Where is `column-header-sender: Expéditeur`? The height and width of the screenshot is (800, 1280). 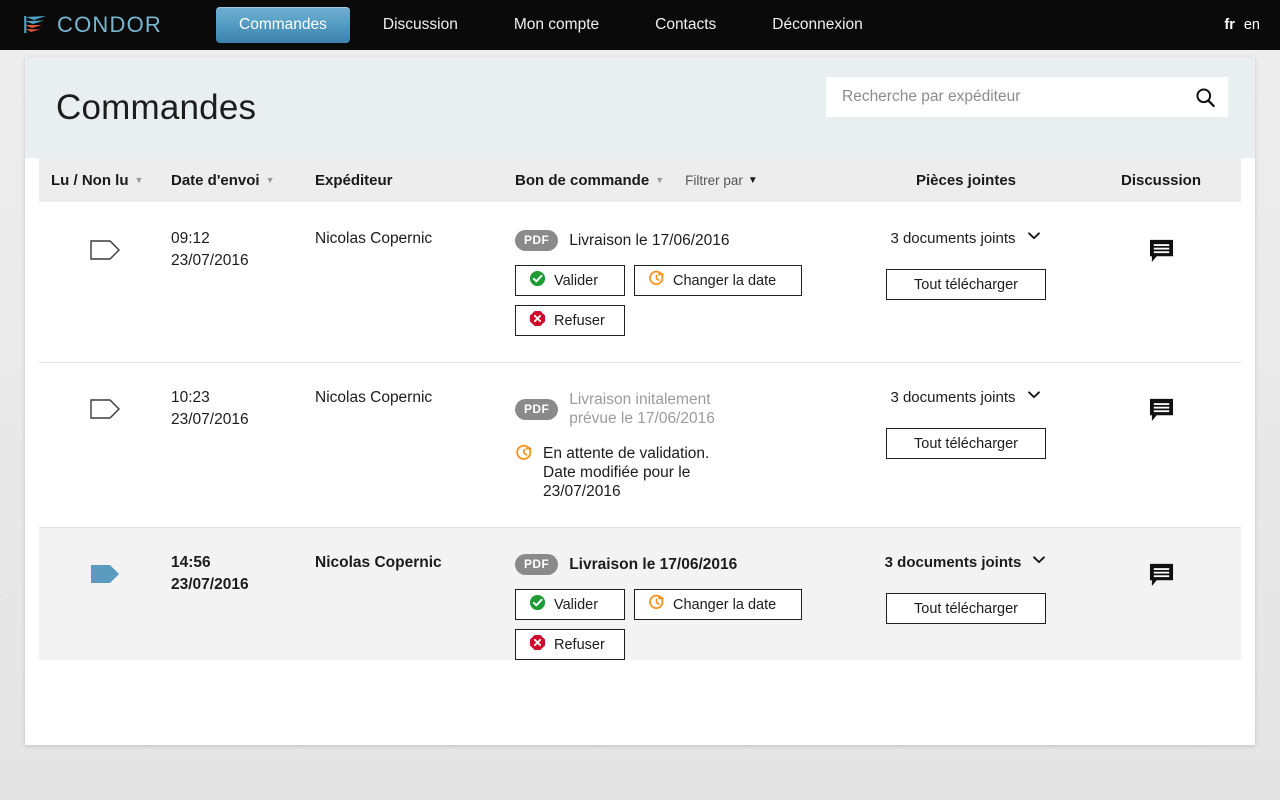
column-header-sender: Expéditeur is located at coordinates (415, 180).